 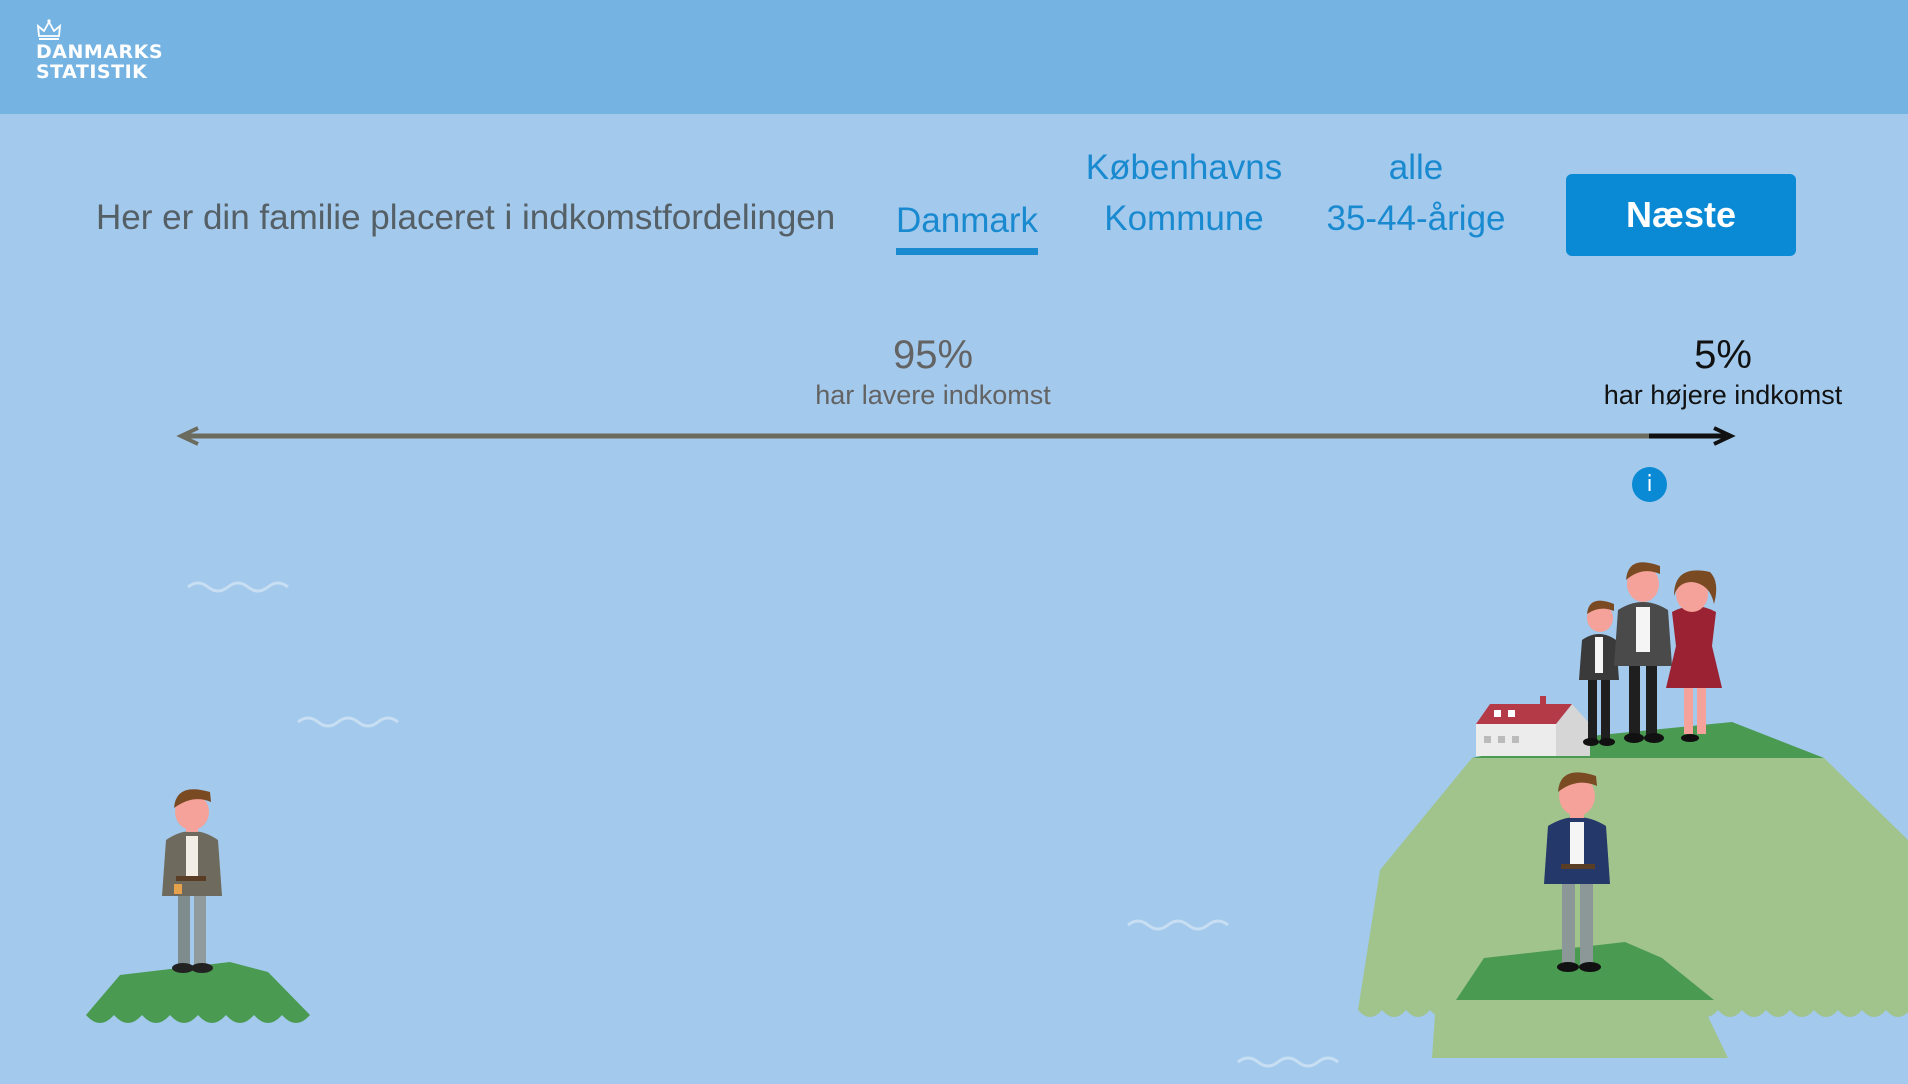 What do you see at coordinates (1650, 654) in the screenshot?
I see `family-figures` at bounding box center [1650, 654].